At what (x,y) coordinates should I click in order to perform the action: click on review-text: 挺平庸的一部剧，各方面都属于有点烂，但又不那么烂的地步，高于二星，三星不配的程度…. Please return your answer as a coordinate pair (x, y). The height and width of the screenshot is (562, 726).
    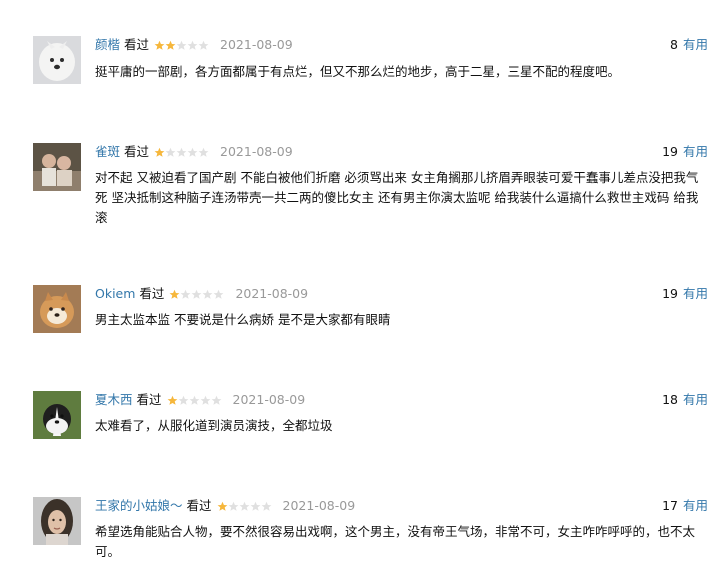
    Looking at the image, I should click on (358, 71).